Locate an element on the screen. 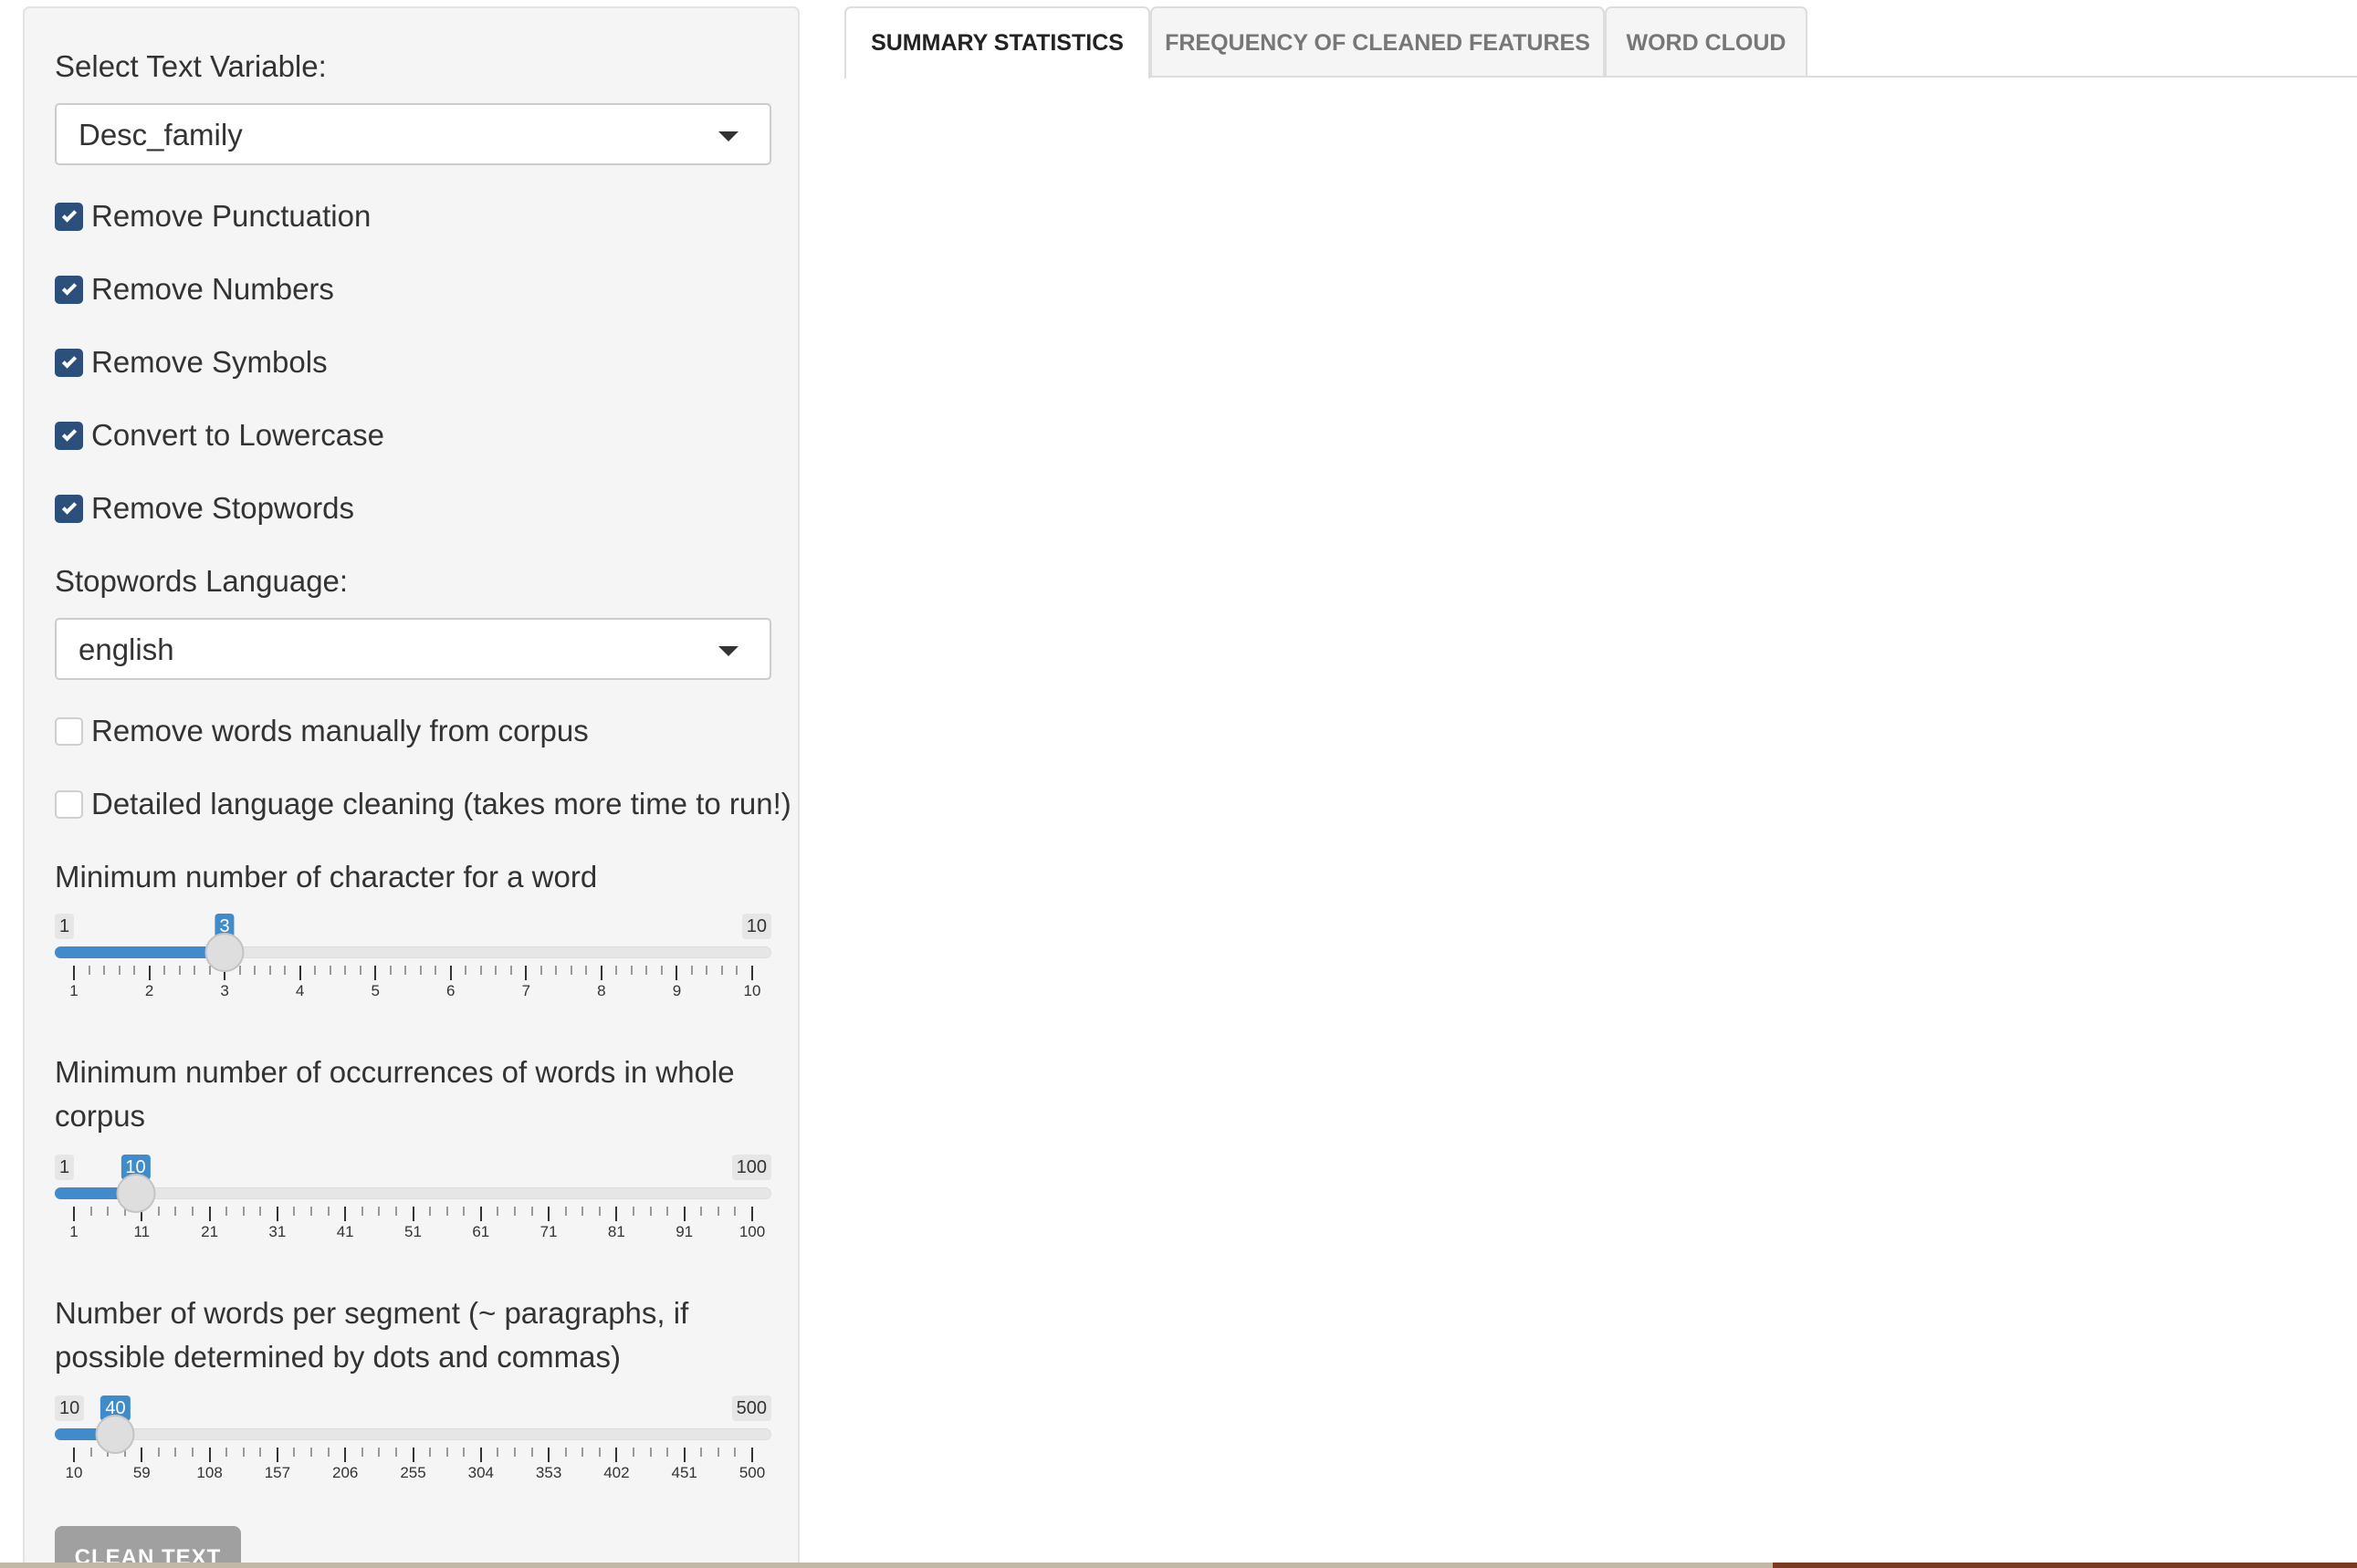 This screenshot has height=1568, width=2357. remove-stopwords-checkbox: Remove Stopwords is located at coordinates (205, 508).